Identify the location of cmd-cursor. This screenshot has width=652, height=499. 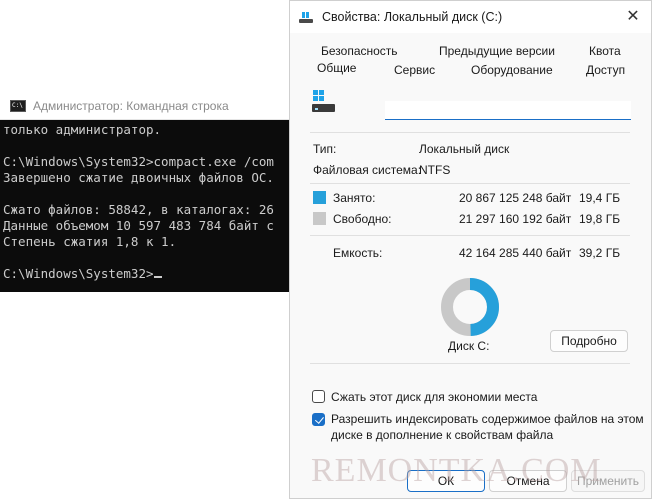
(157, 277).